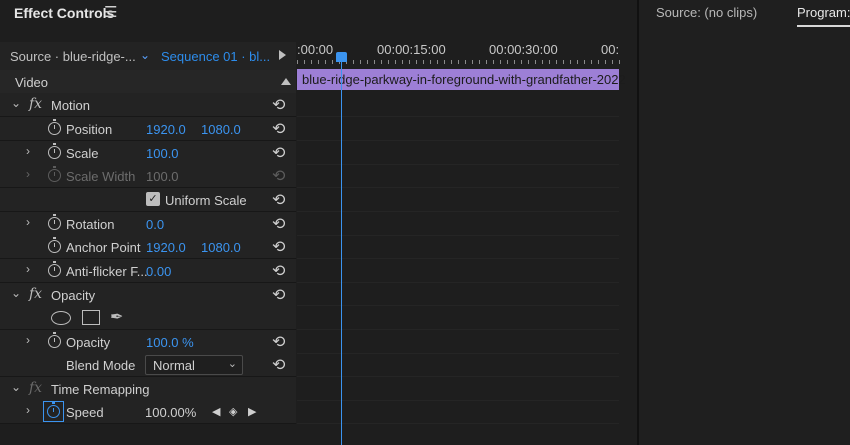 The width and height of the screenshot is (850, 445). I want to click on video-section-header: Video, so click(148, 82).